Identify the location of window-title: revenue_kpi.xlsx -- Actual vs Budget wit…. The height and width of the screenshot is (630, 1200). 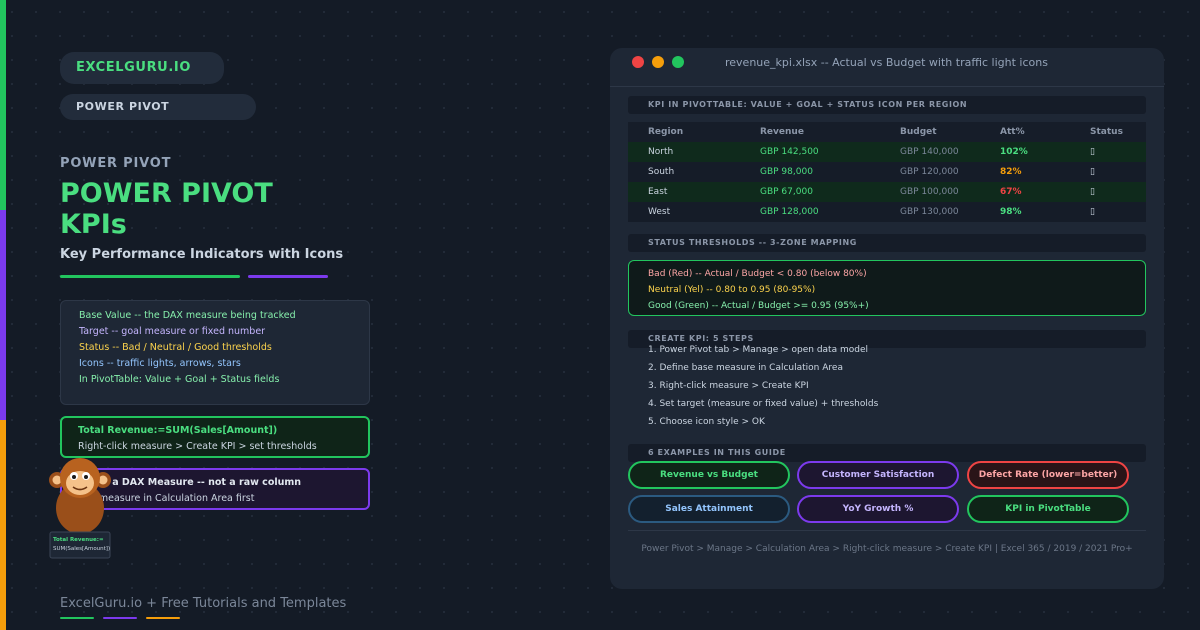
(886, 62).